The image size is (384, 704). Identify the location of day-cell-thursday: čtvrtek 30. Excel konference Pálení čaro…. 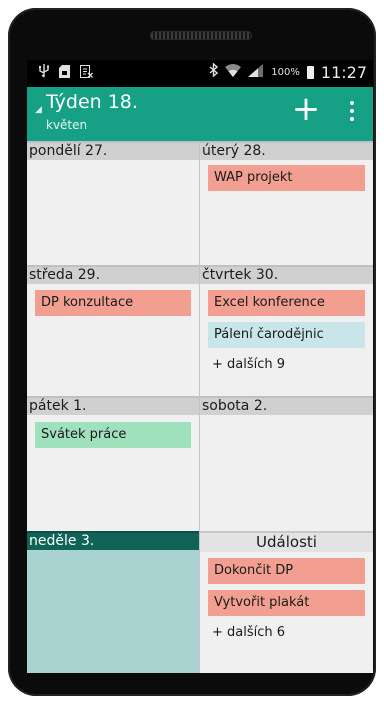
(286, 330).